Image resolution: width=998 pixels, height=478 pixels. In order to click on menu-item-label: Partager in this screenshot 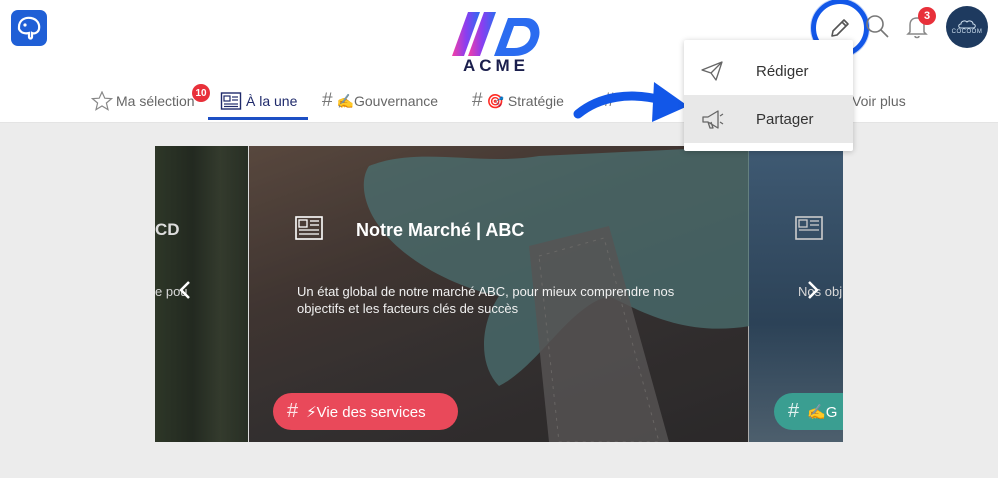, I will do `click(785, 119)`.